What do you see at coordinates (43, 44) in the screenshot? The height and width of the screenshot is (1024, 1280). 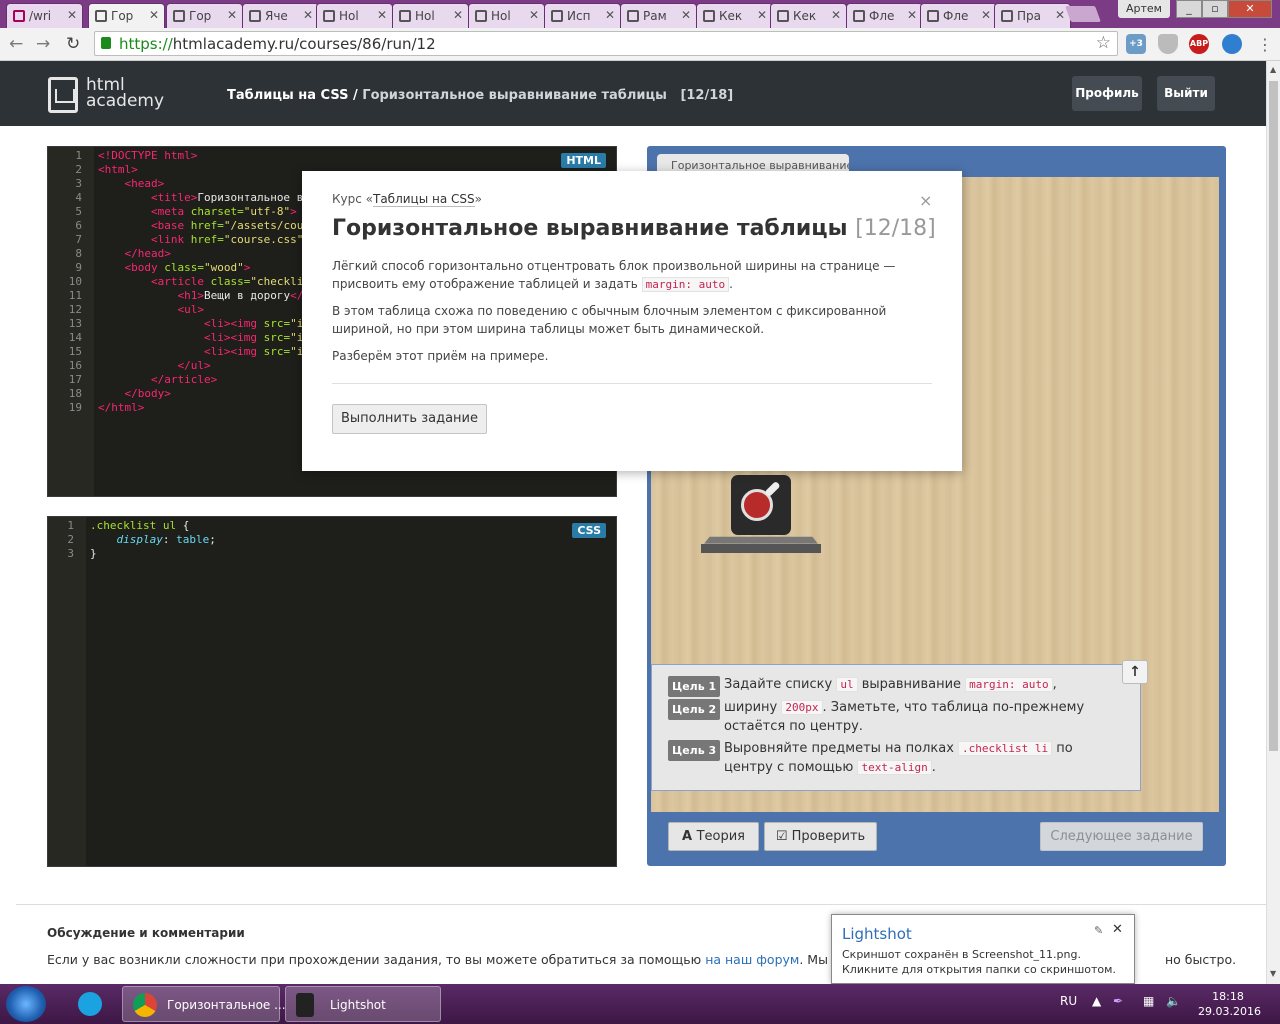 I see `forward-icon: →` at bounding box center [43, 44].